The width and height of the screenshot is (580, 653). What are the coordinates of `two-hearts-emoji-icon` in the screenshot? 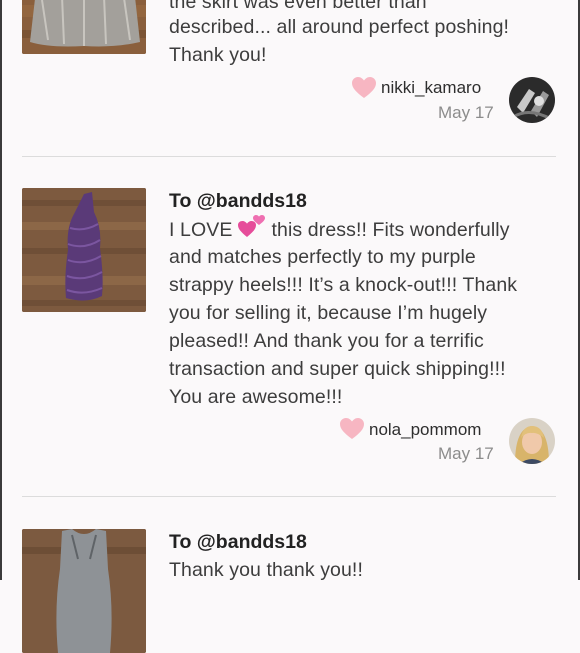 It's located at (251, 226).